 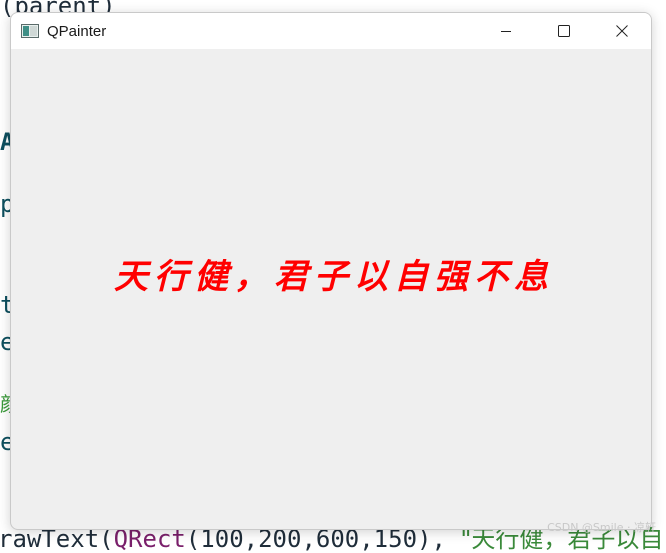 What do you see at coordinates (601, 527) in the screenshot?
I see `watermark: CSDN @Smile · 凉轩` at bounding box center [601, 527].